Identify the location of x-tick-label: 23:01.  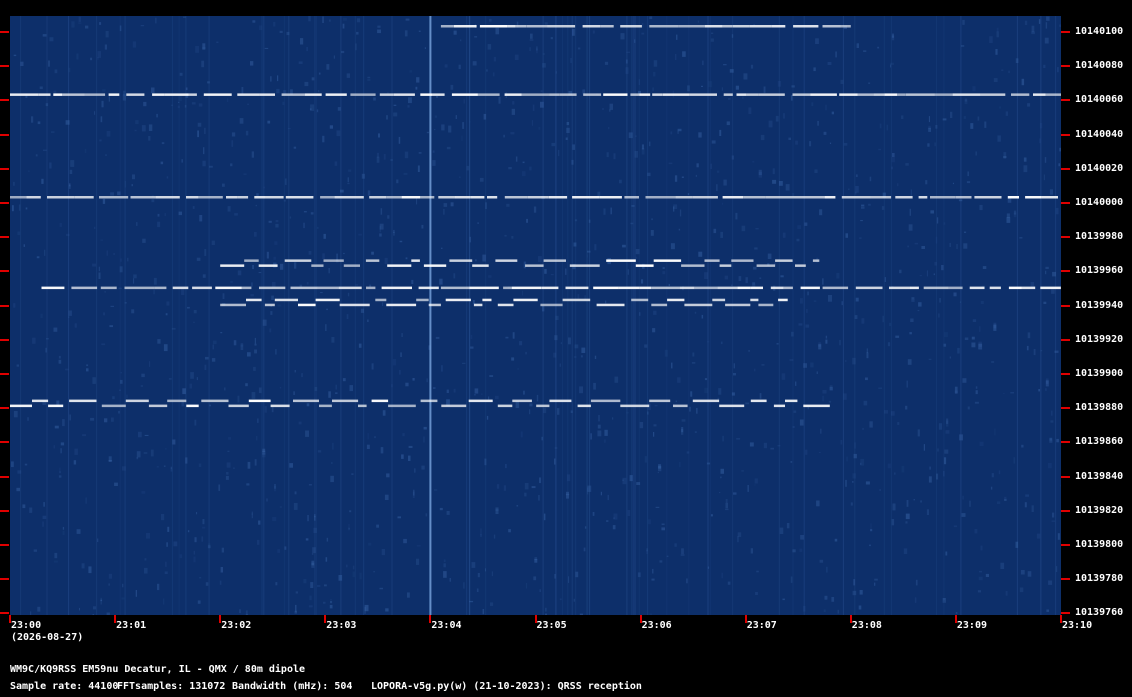
(131, 625).